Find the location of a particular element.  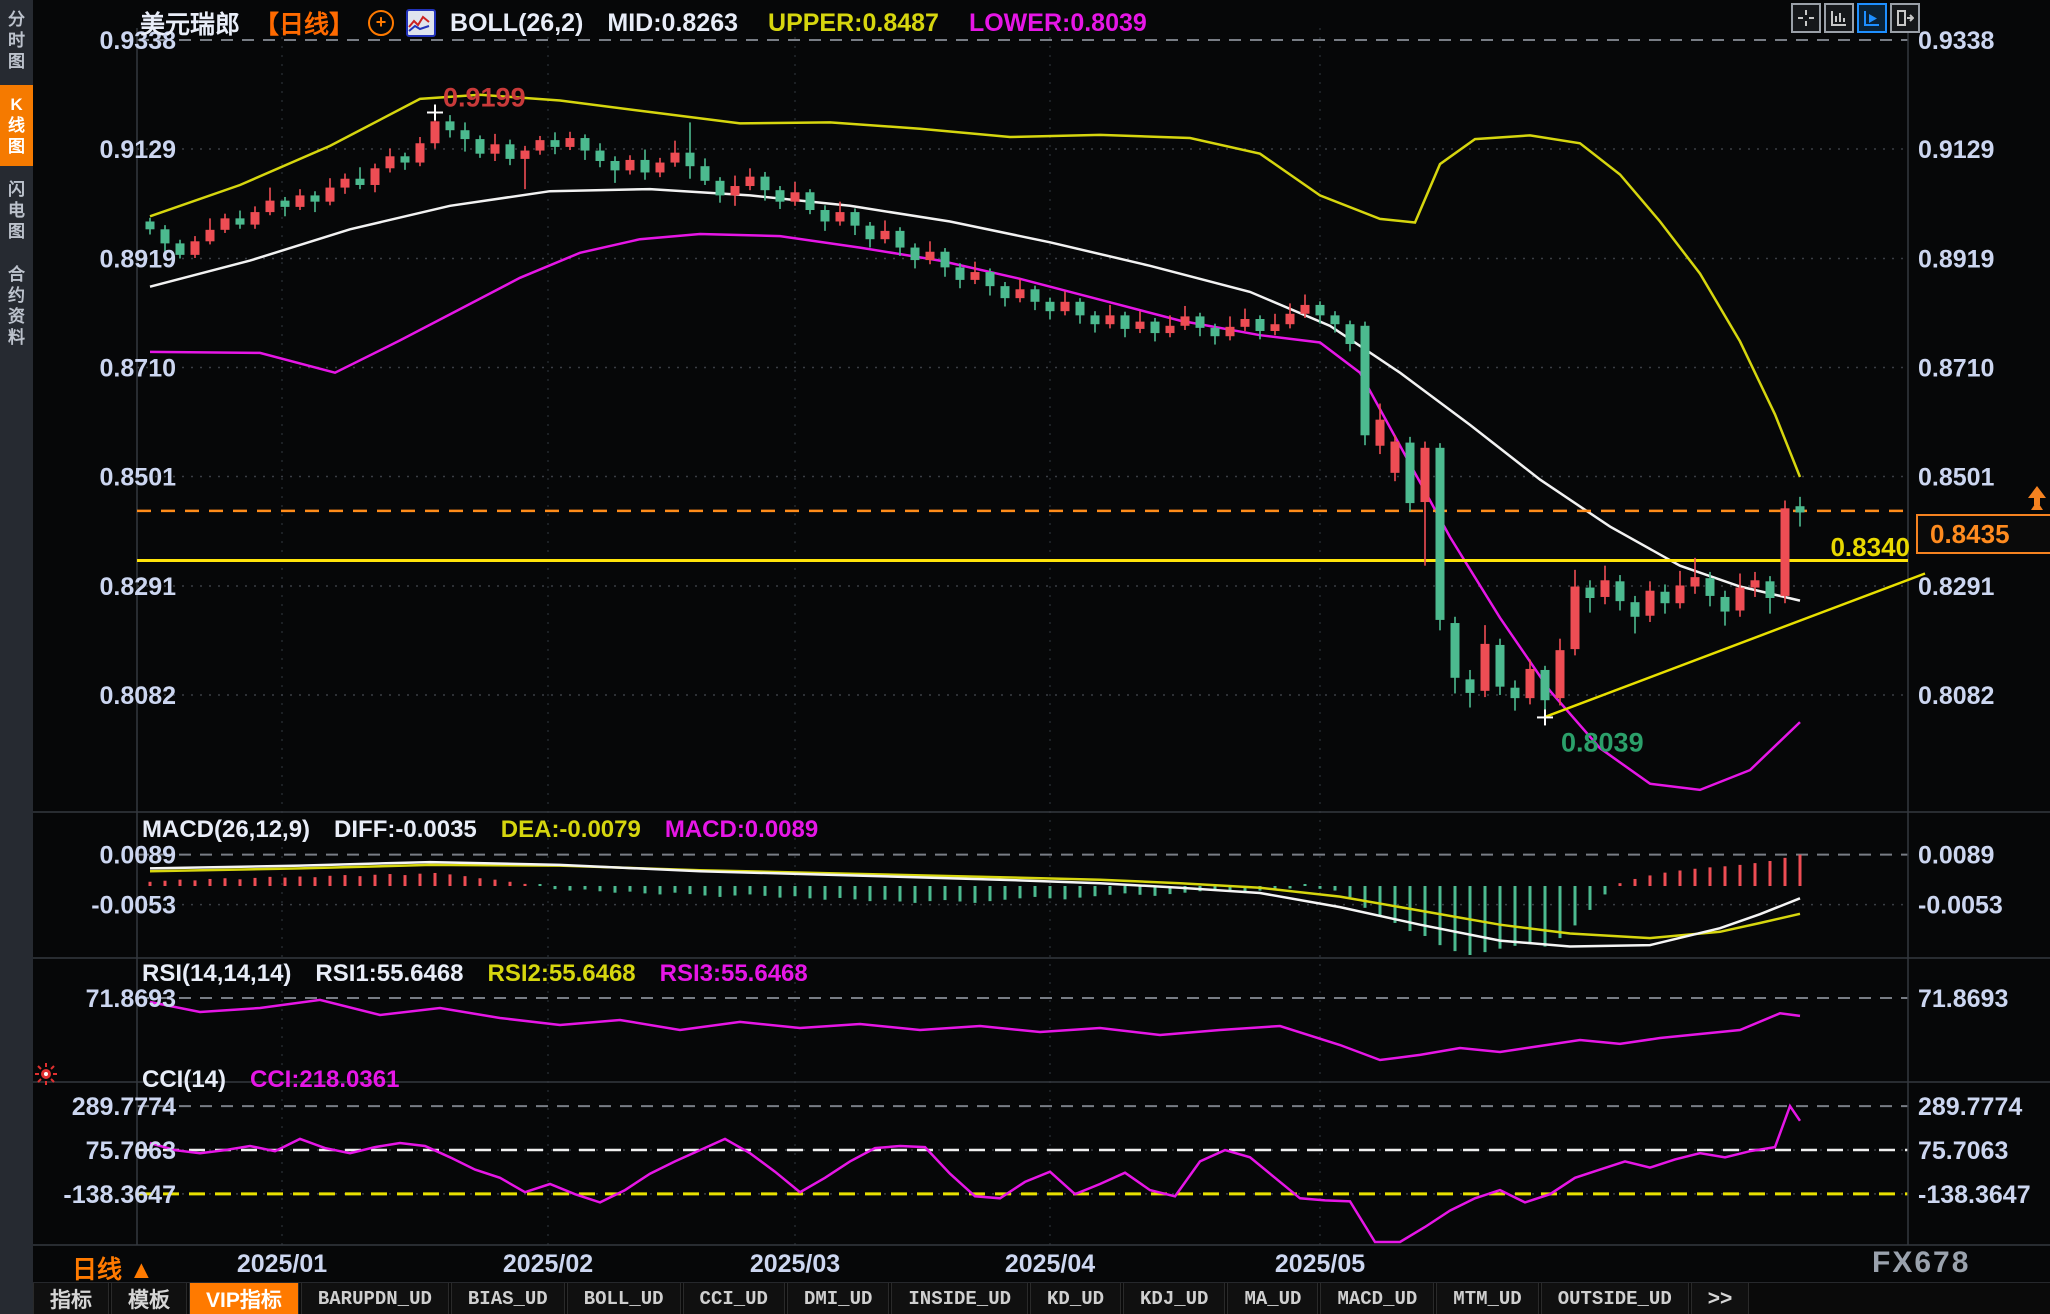

tab-cciud: CCI_UD is located at coordinates (733, 1298).